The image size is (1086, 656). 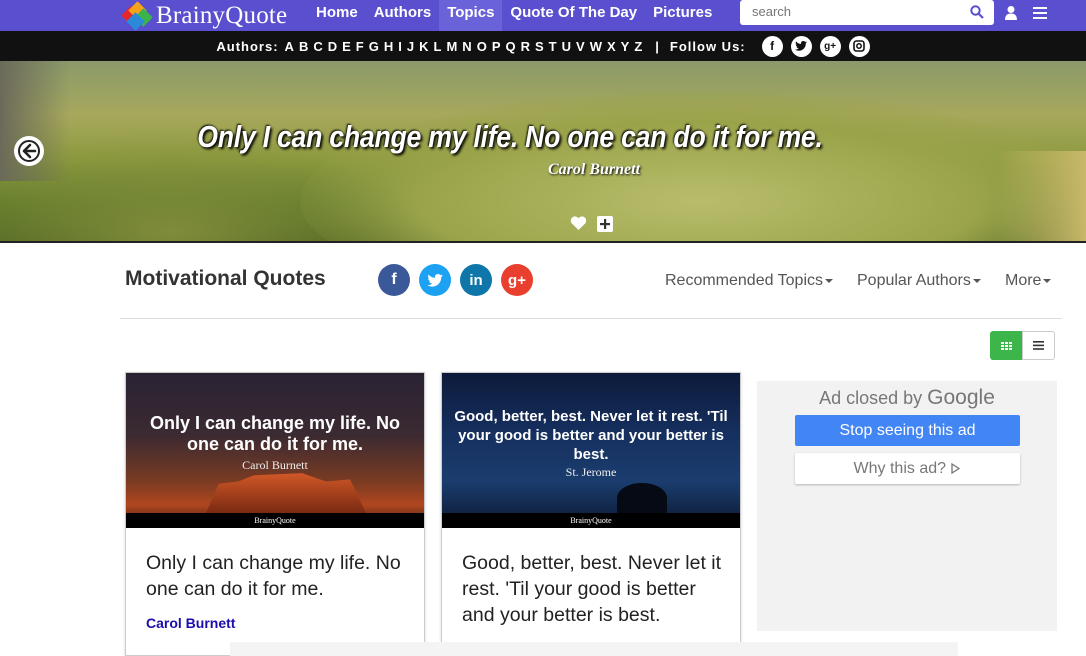 I want to click on nav-quote-of-the-day: Quote Of The Day, so click(x=573, y=15).